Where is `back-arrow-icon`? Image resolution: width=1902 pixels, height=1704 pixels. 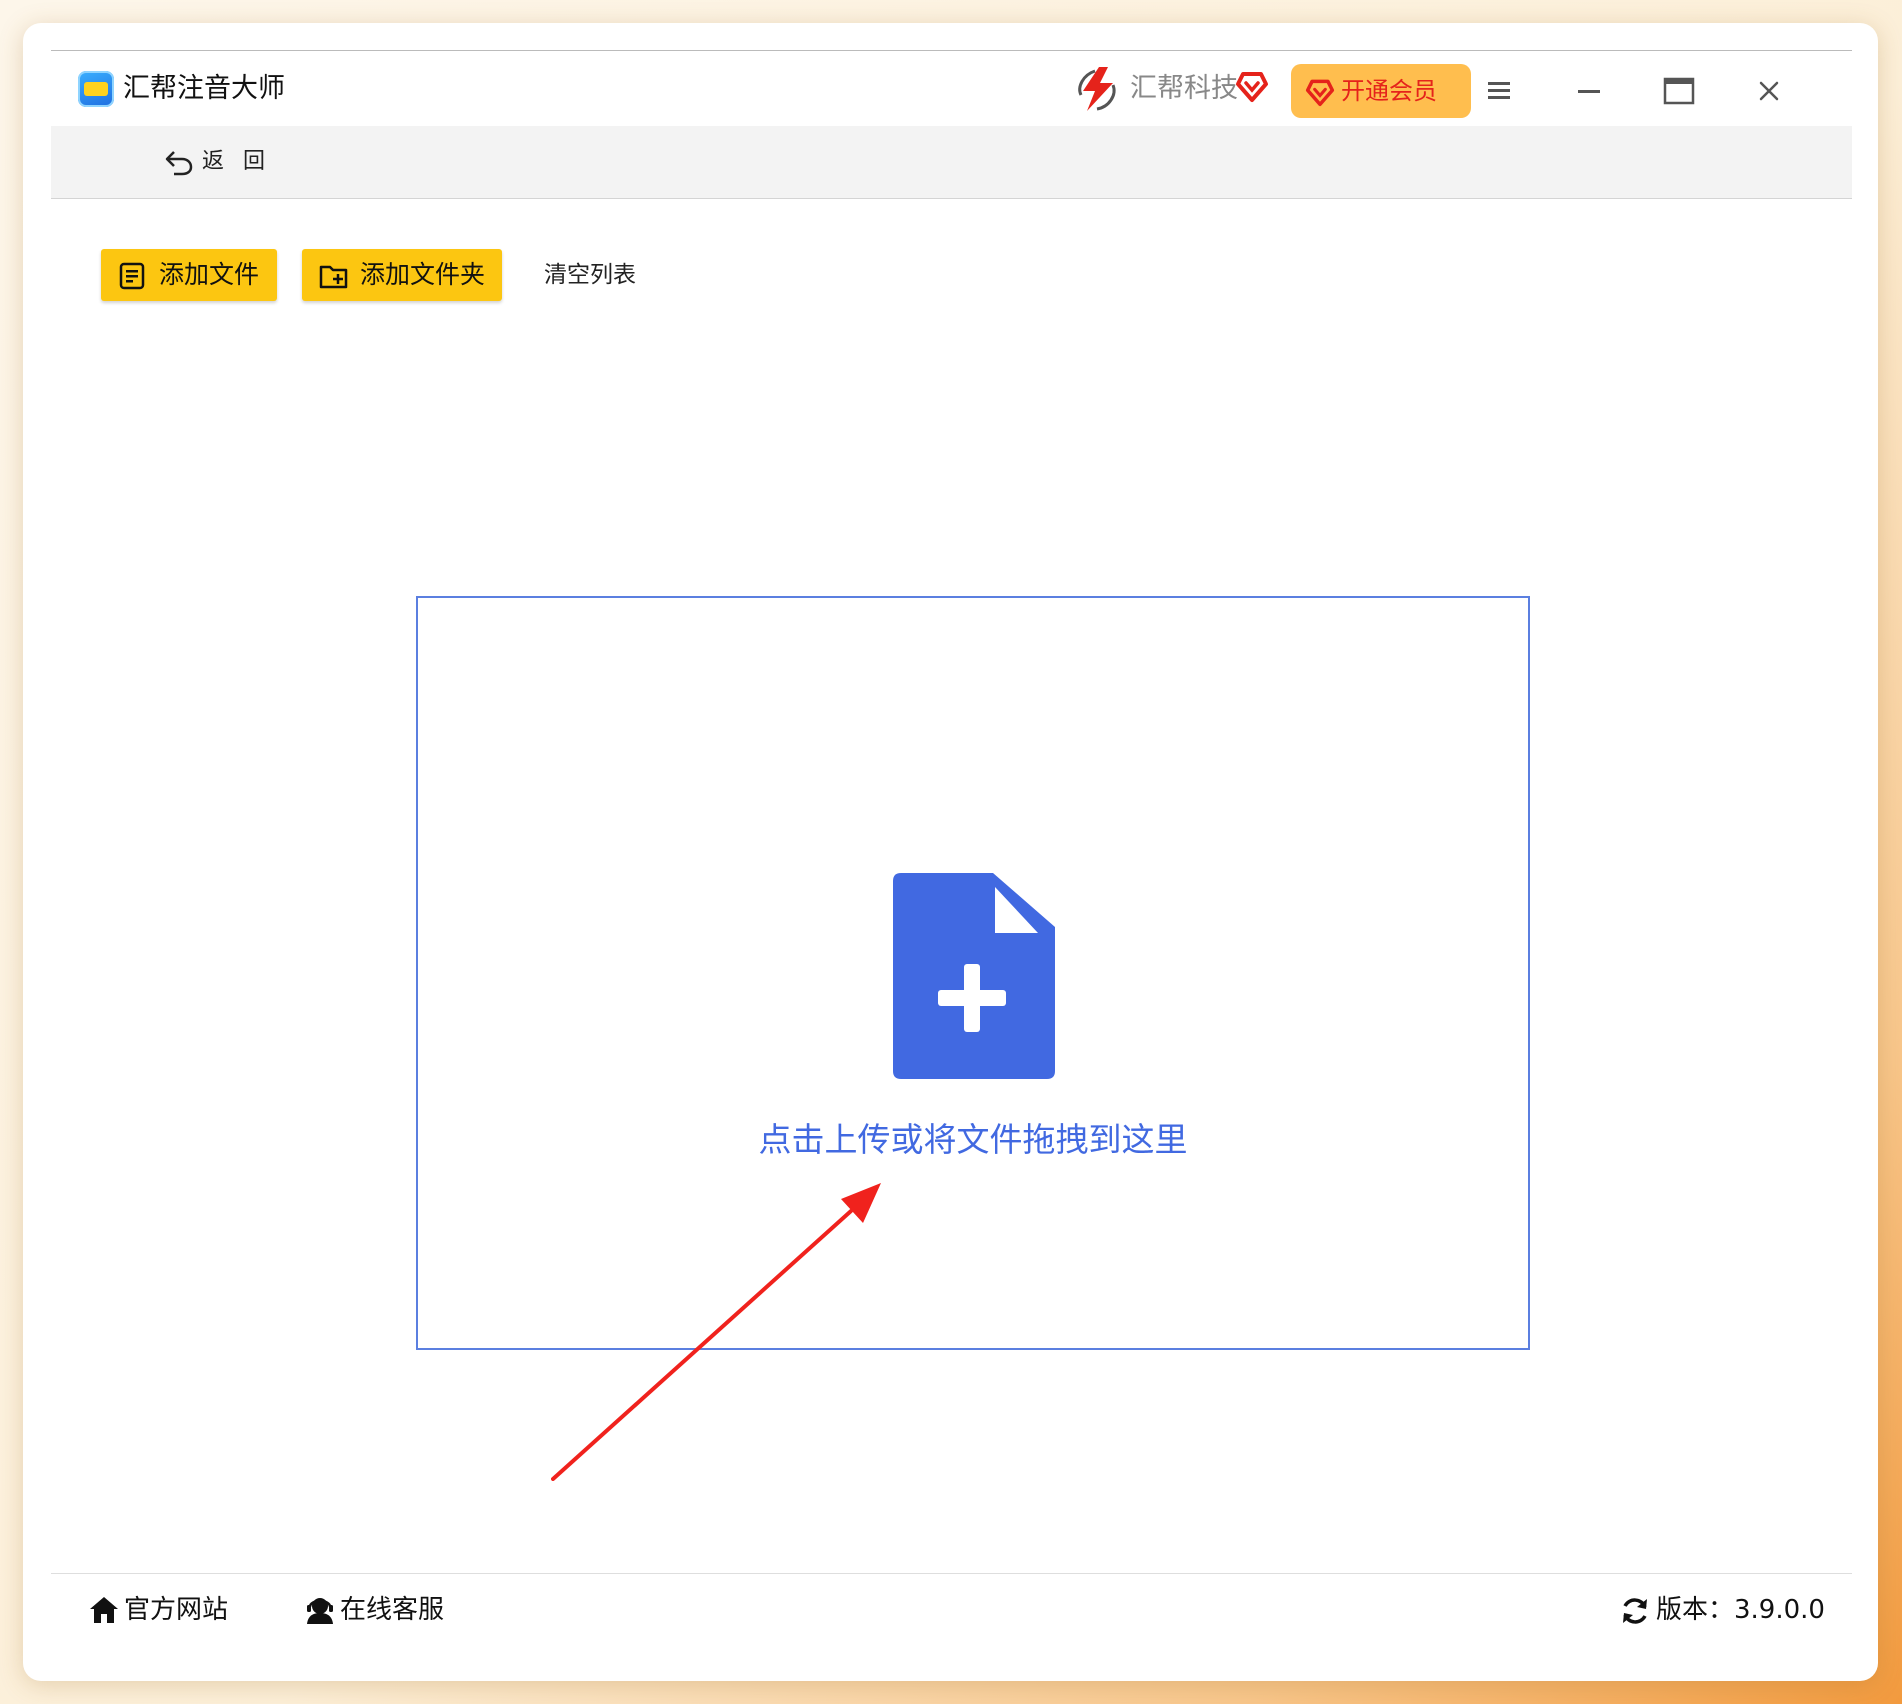
back-arrow-icon is located at coordinates (179, 163).